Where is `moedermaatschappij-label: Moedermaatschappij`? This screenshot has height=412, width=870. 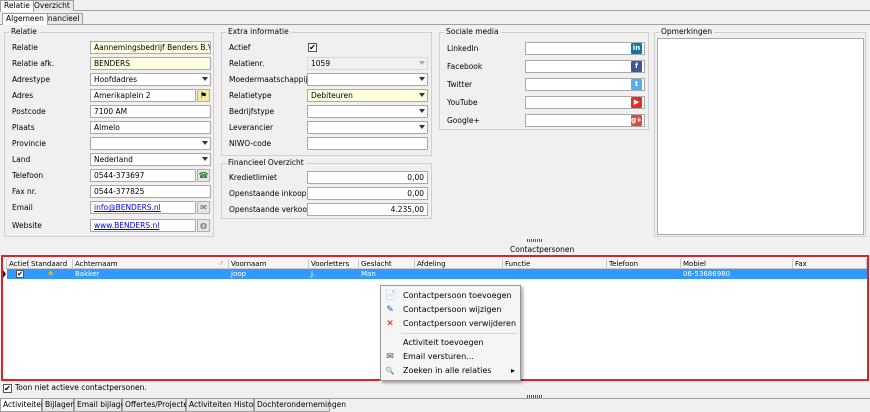 moedermaatschappij-label: Moedermaatschappij is located at coordinates (268, 79).